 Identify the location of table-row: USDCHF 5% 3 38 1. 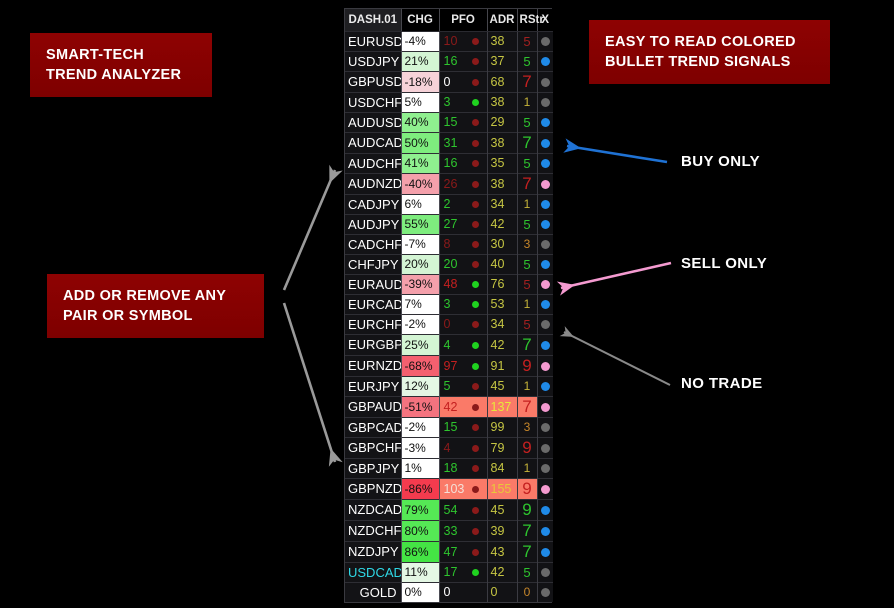
(449, 101).